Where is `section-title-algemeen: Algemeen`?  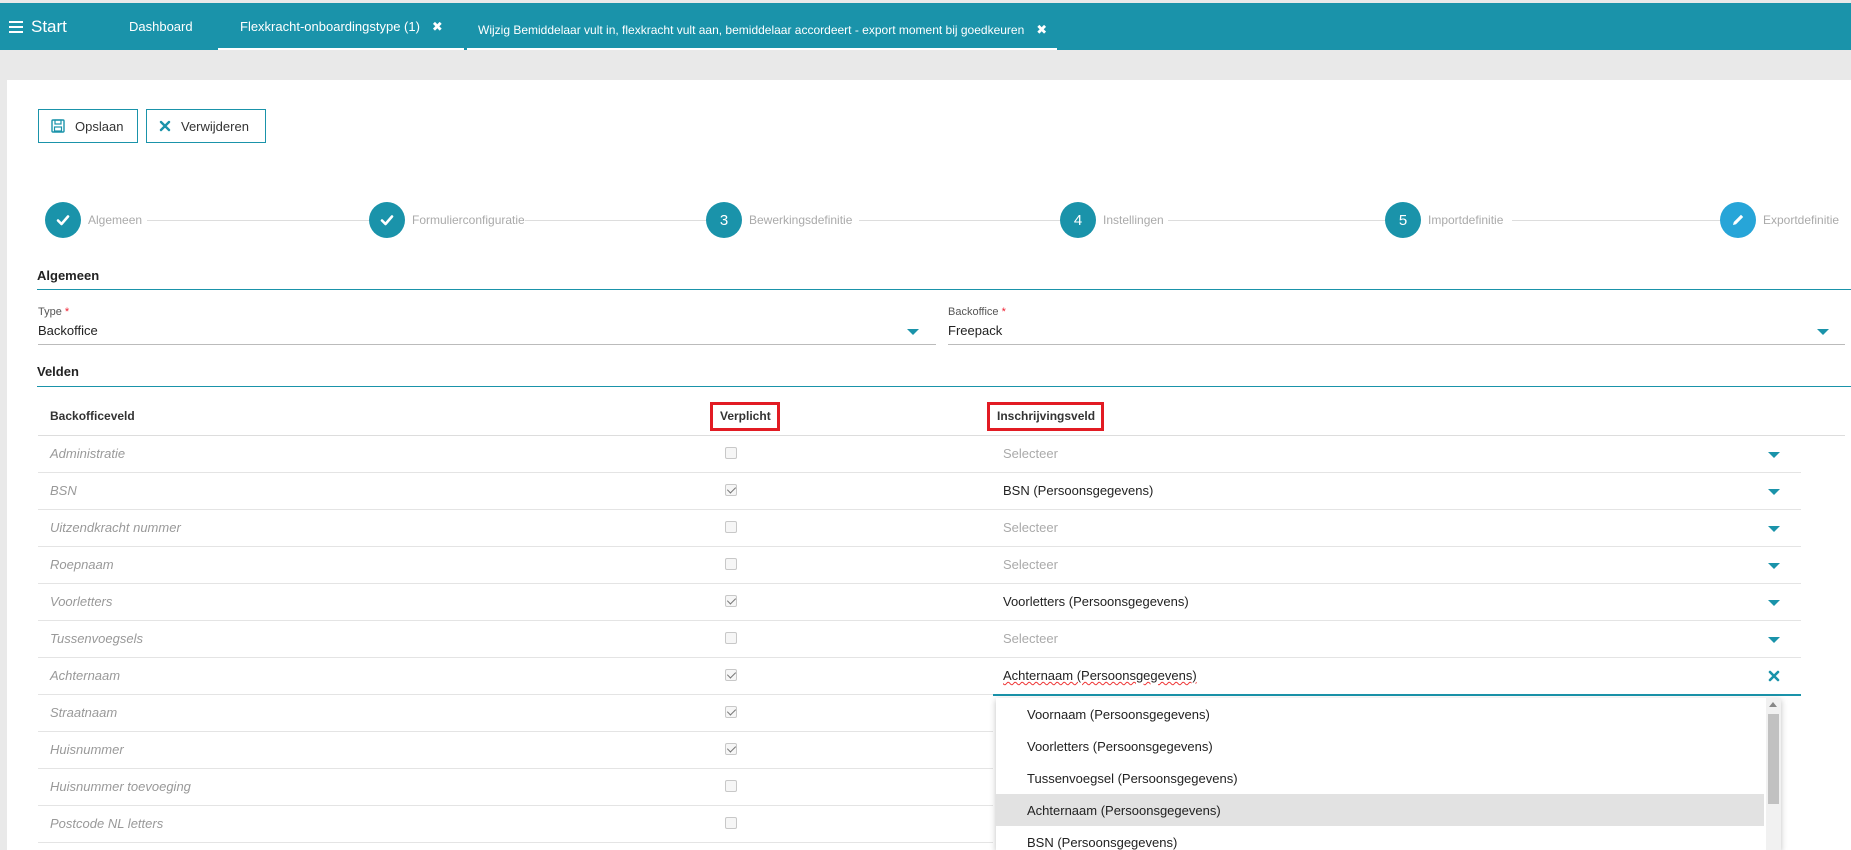
section-title-algemeen: Algemeen is located at coordinates (68, 275).